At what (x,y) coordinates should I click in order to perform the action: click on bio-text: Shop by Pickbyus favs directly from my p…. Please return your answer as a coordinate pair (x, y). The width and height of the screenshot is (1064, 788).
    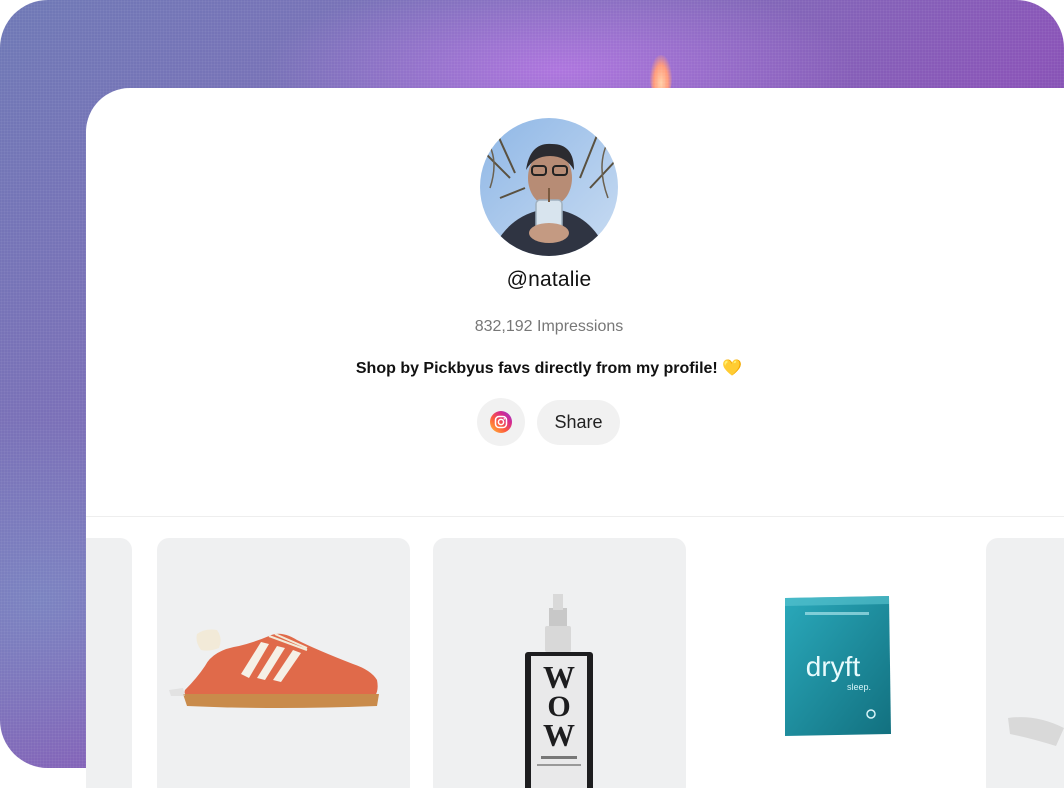
    Looking at the image, I should click on (536, 368).